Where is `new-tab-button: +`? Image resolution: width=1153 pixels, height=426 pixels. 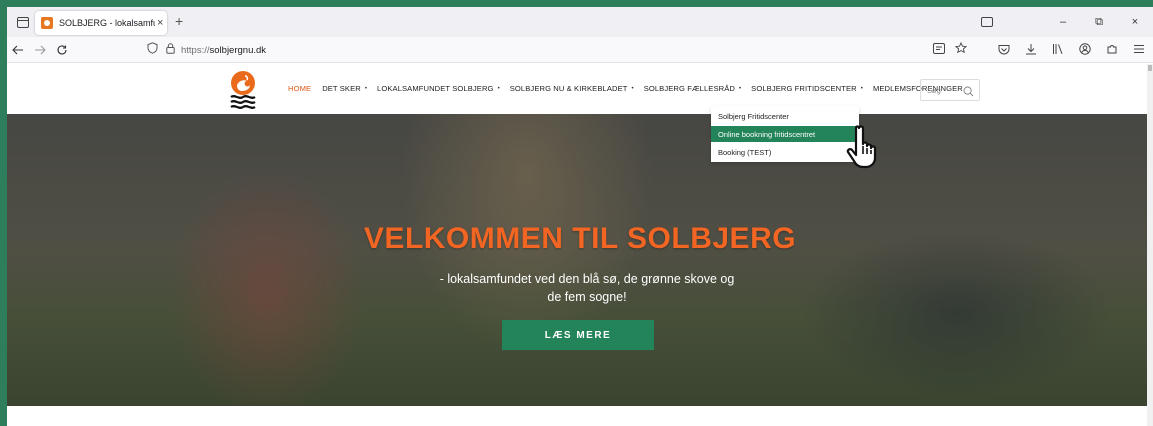 new-tab-button: + is located at coordinates (179, 21).